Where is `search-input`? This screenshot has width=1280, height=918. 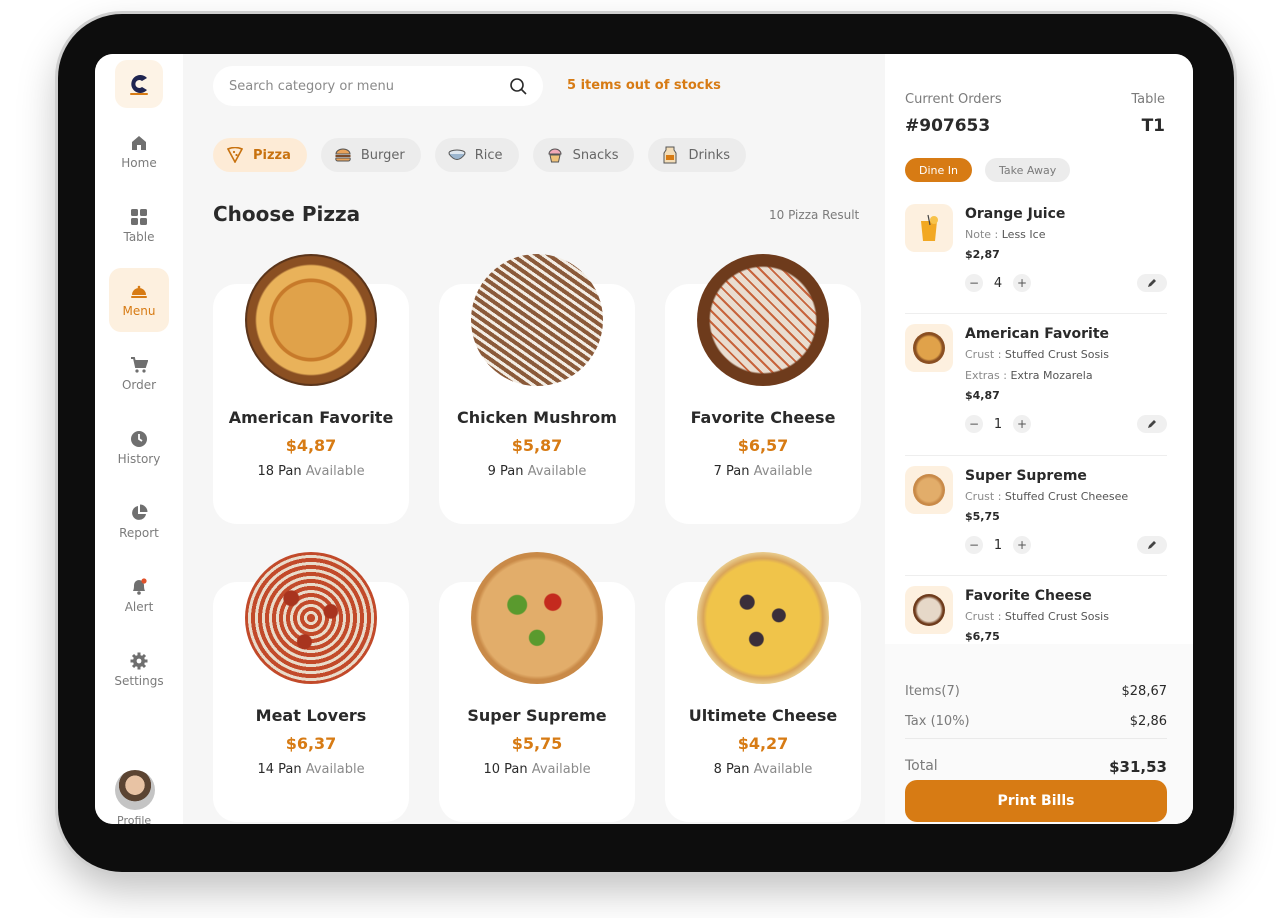
search-input is located at coordinates (369, 86).